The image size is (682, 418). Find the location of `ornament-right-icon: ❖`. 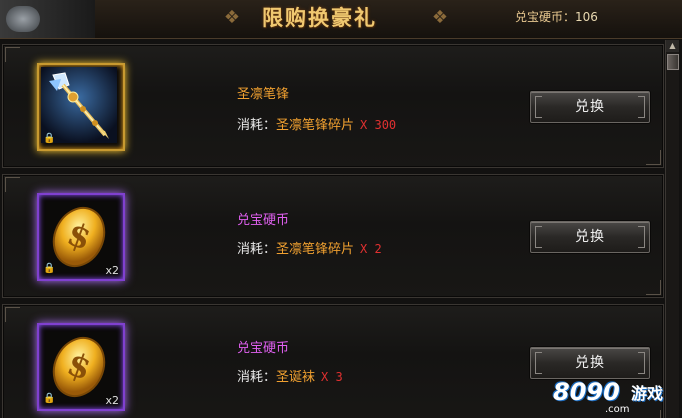

ornament-right-icon: ❖ is located at coordinates (440, 17).